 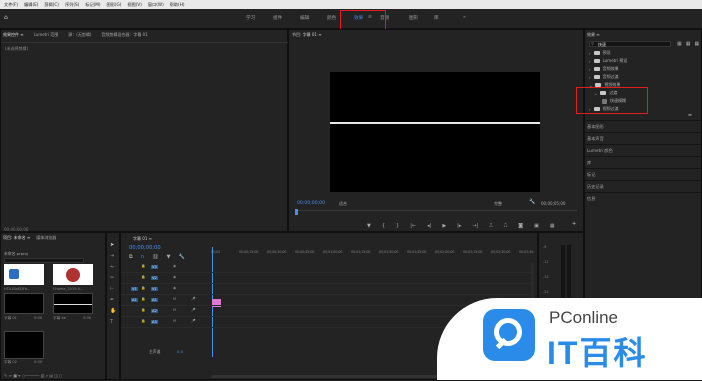 What do you see at coordinates (134, 5) in the screenshot?
I see `menu-item: 视图(V)` at bounding box center [134, 5].